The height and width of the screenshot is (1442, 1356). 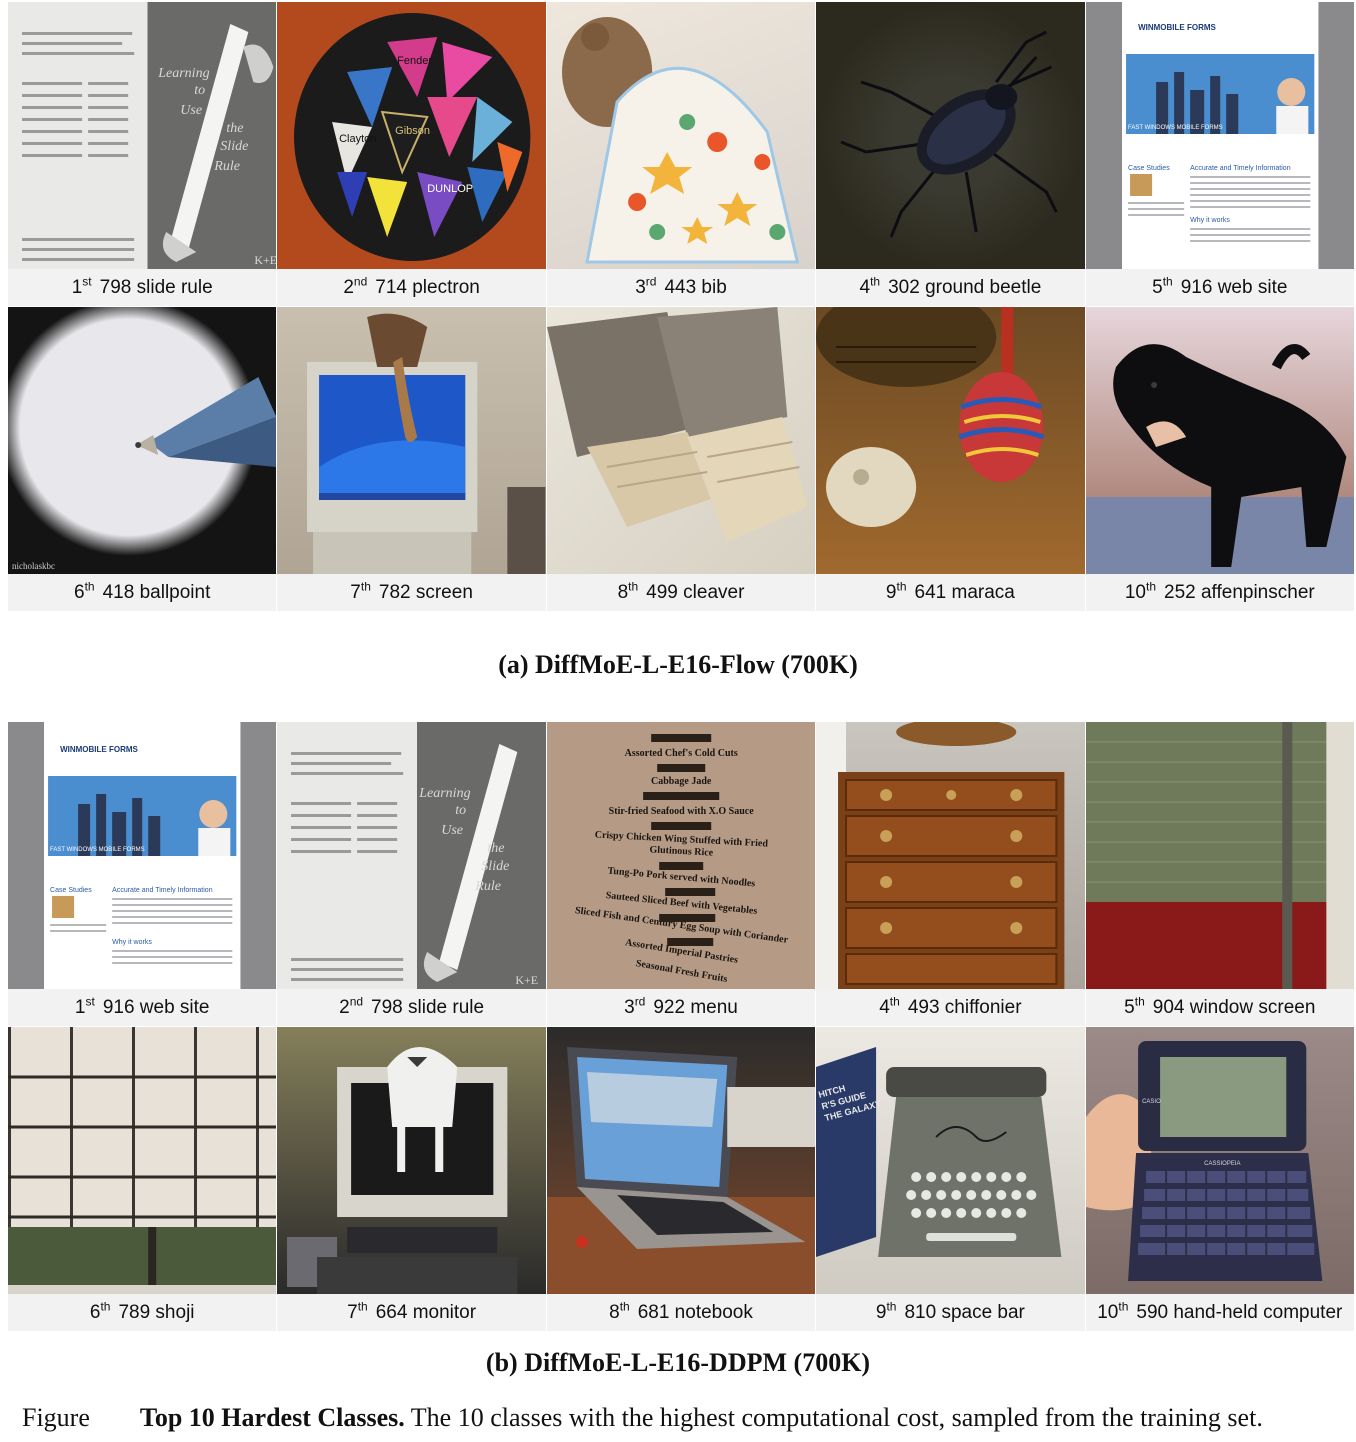 I want to click on monitor-image, so click(x=411, y=1160).